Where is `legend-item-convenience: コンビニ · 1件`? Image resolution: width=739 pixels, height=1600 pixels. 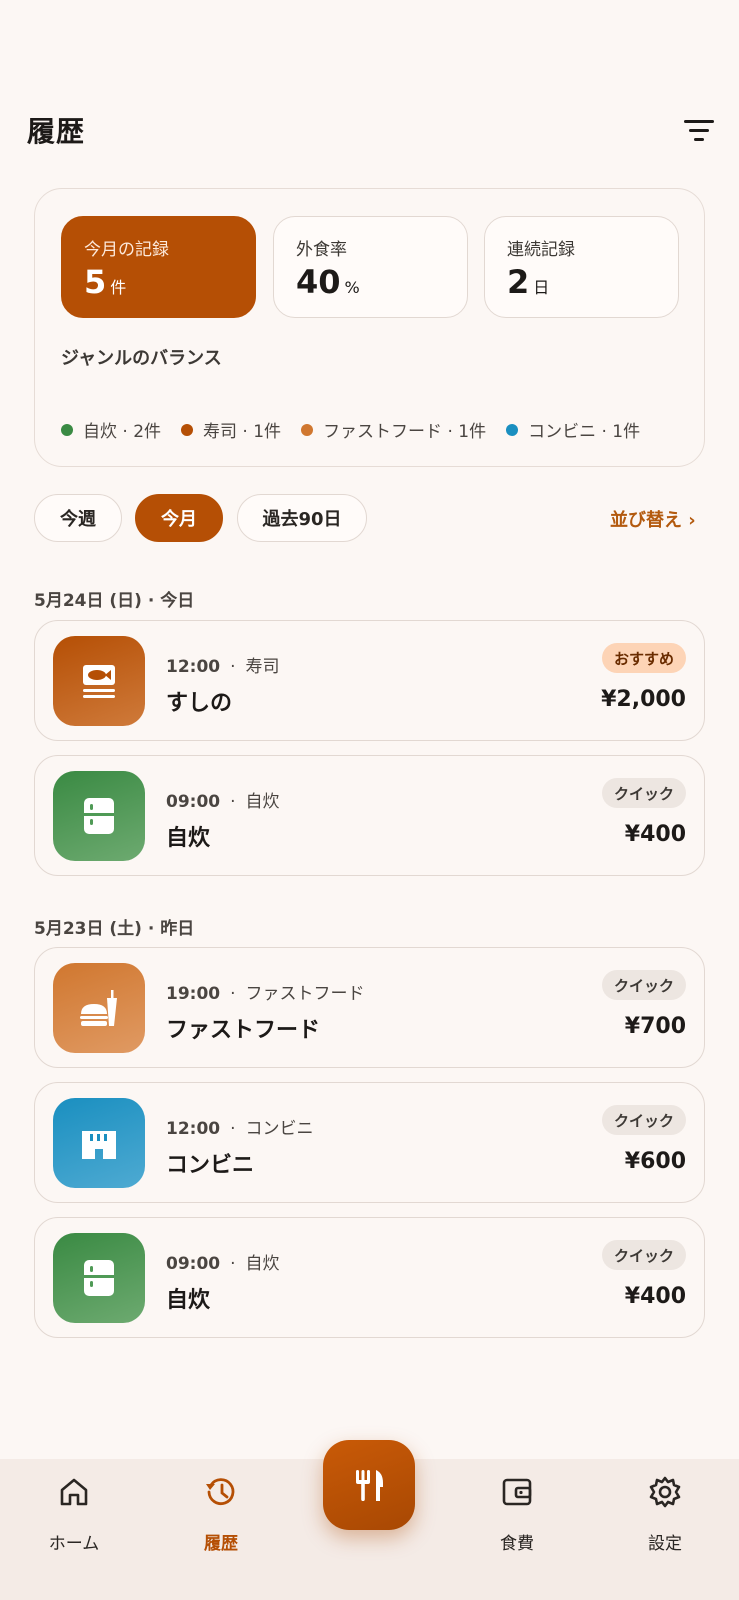 legend-item-convenience: コンビニ · 1件 is located at coordinates (573, 429).